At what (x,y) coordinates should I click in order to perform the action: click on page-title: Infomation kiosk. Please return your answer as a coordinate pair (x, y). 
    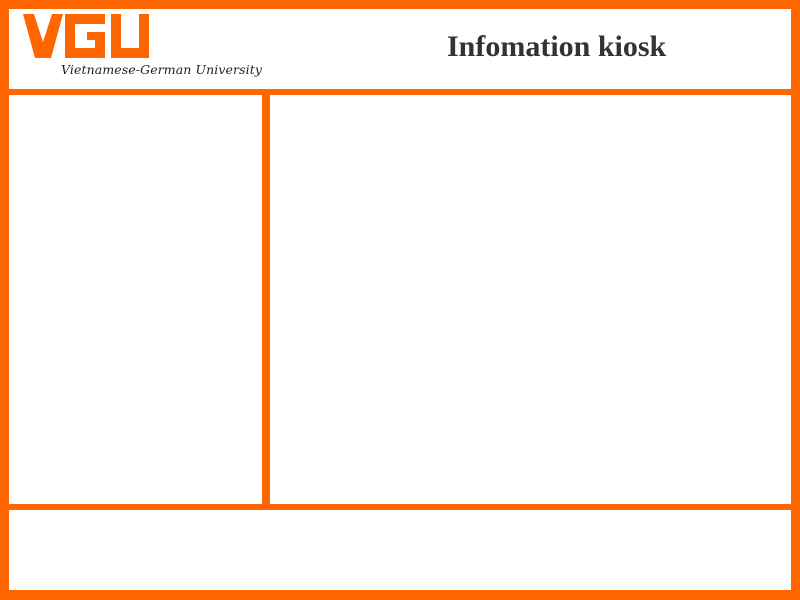
    Looking at the image, I should click on (557, 46).